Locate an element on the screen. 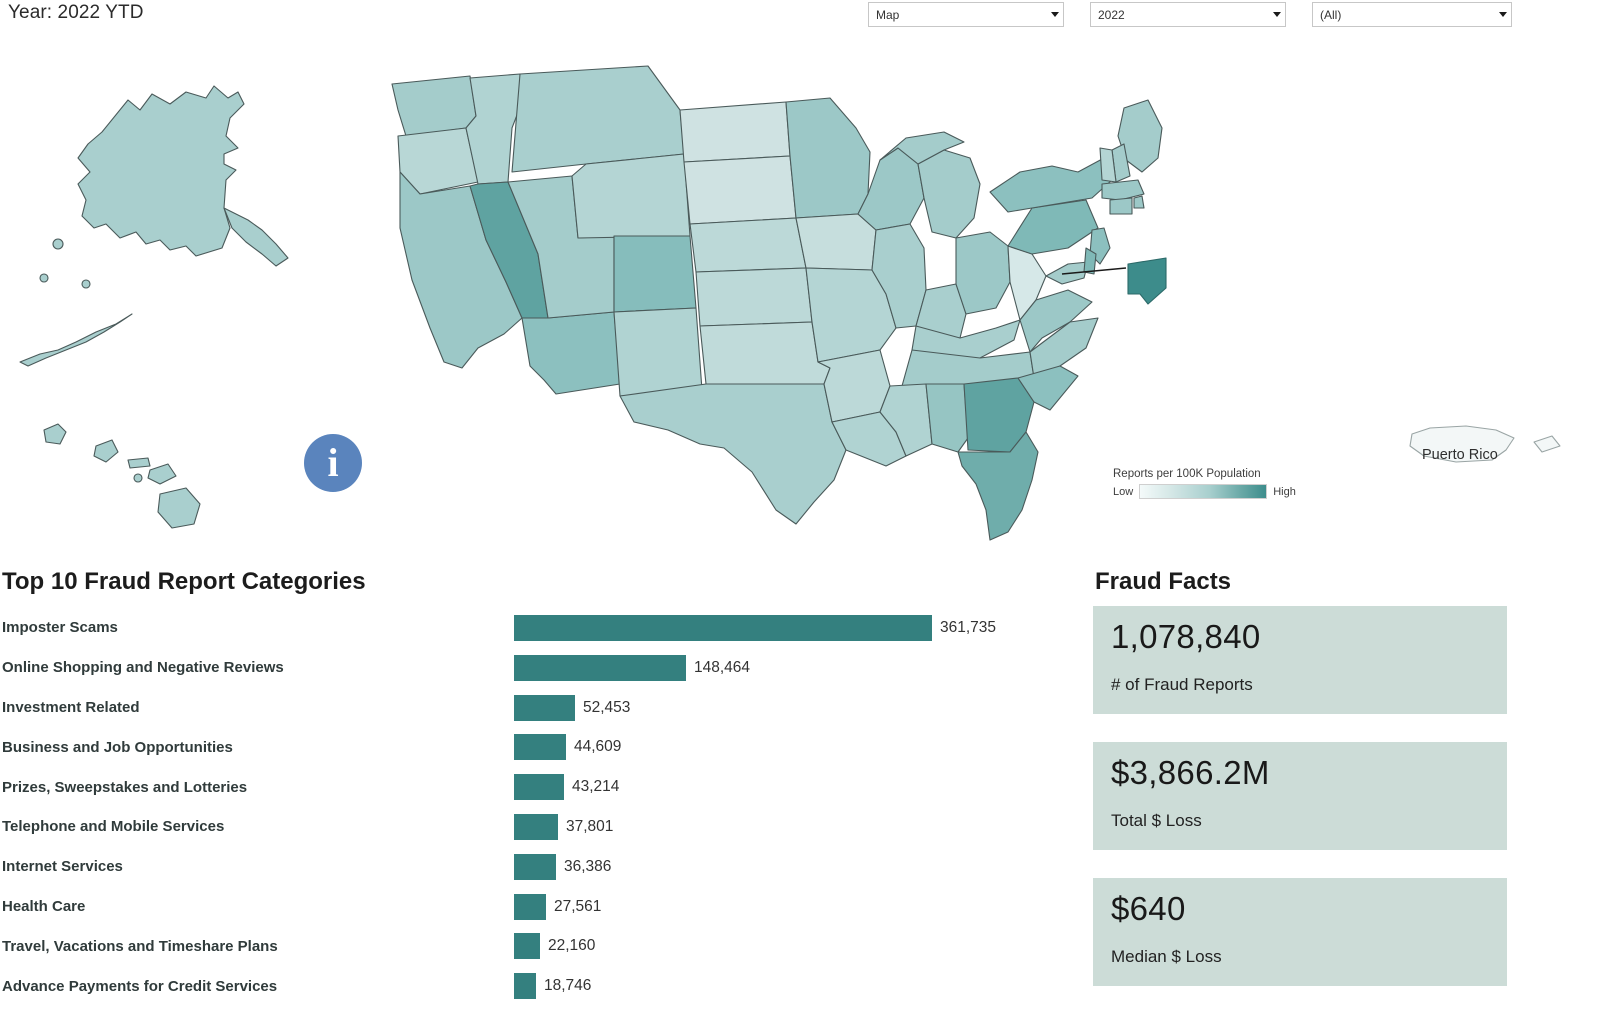 The image size is (1600, 1024). view-dropdown: Map is located at coordinates (966, 14).